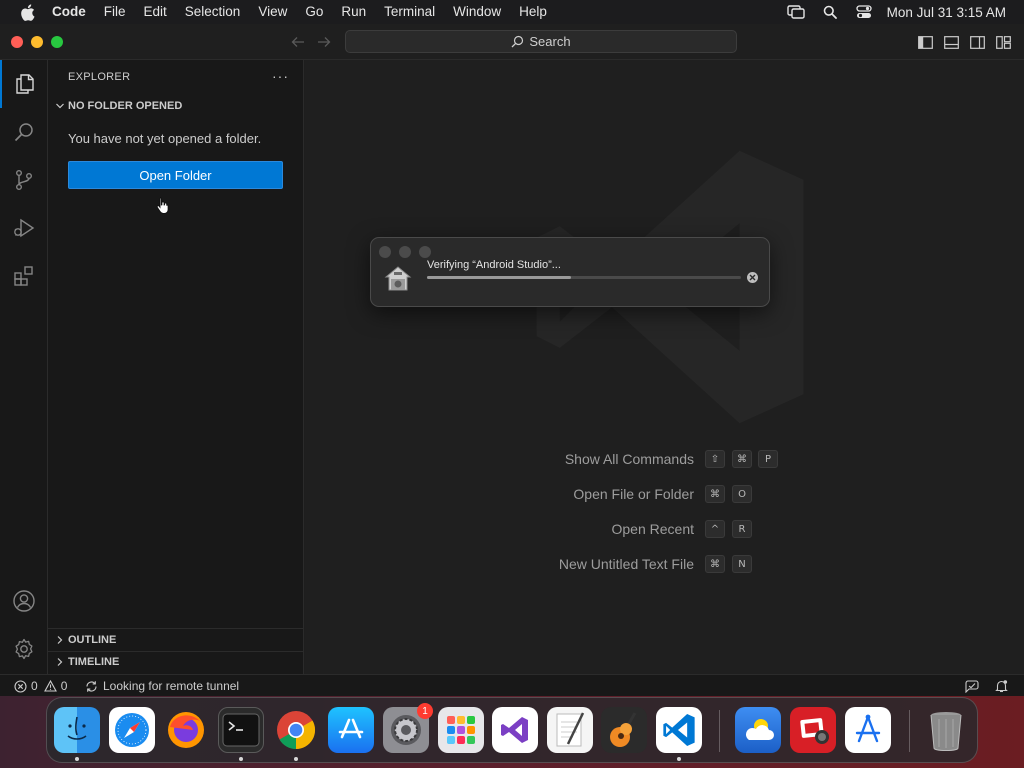 The image size is (1024, 768). What do you see at coordinates (624, 730) in the screenshot?
I see `garageband-app-icon` at bounding box center [624, 730].